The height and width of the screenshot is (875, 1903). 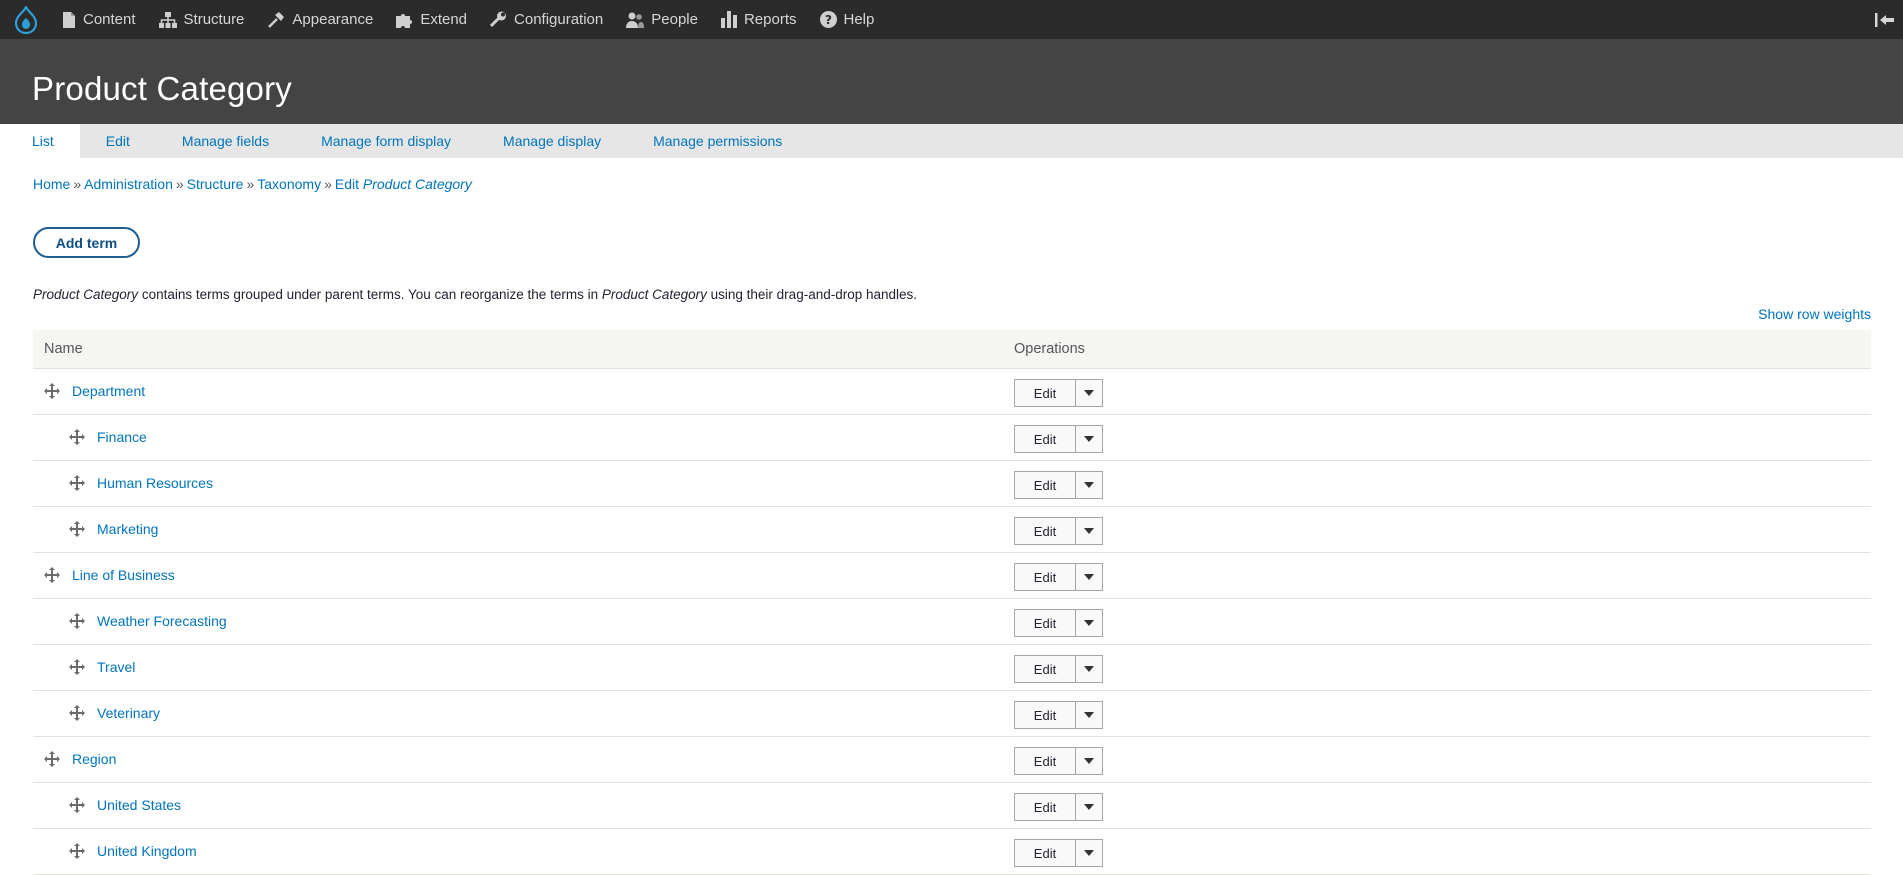 I want to click on page-title: Product Category, so click(x=162, y=88).